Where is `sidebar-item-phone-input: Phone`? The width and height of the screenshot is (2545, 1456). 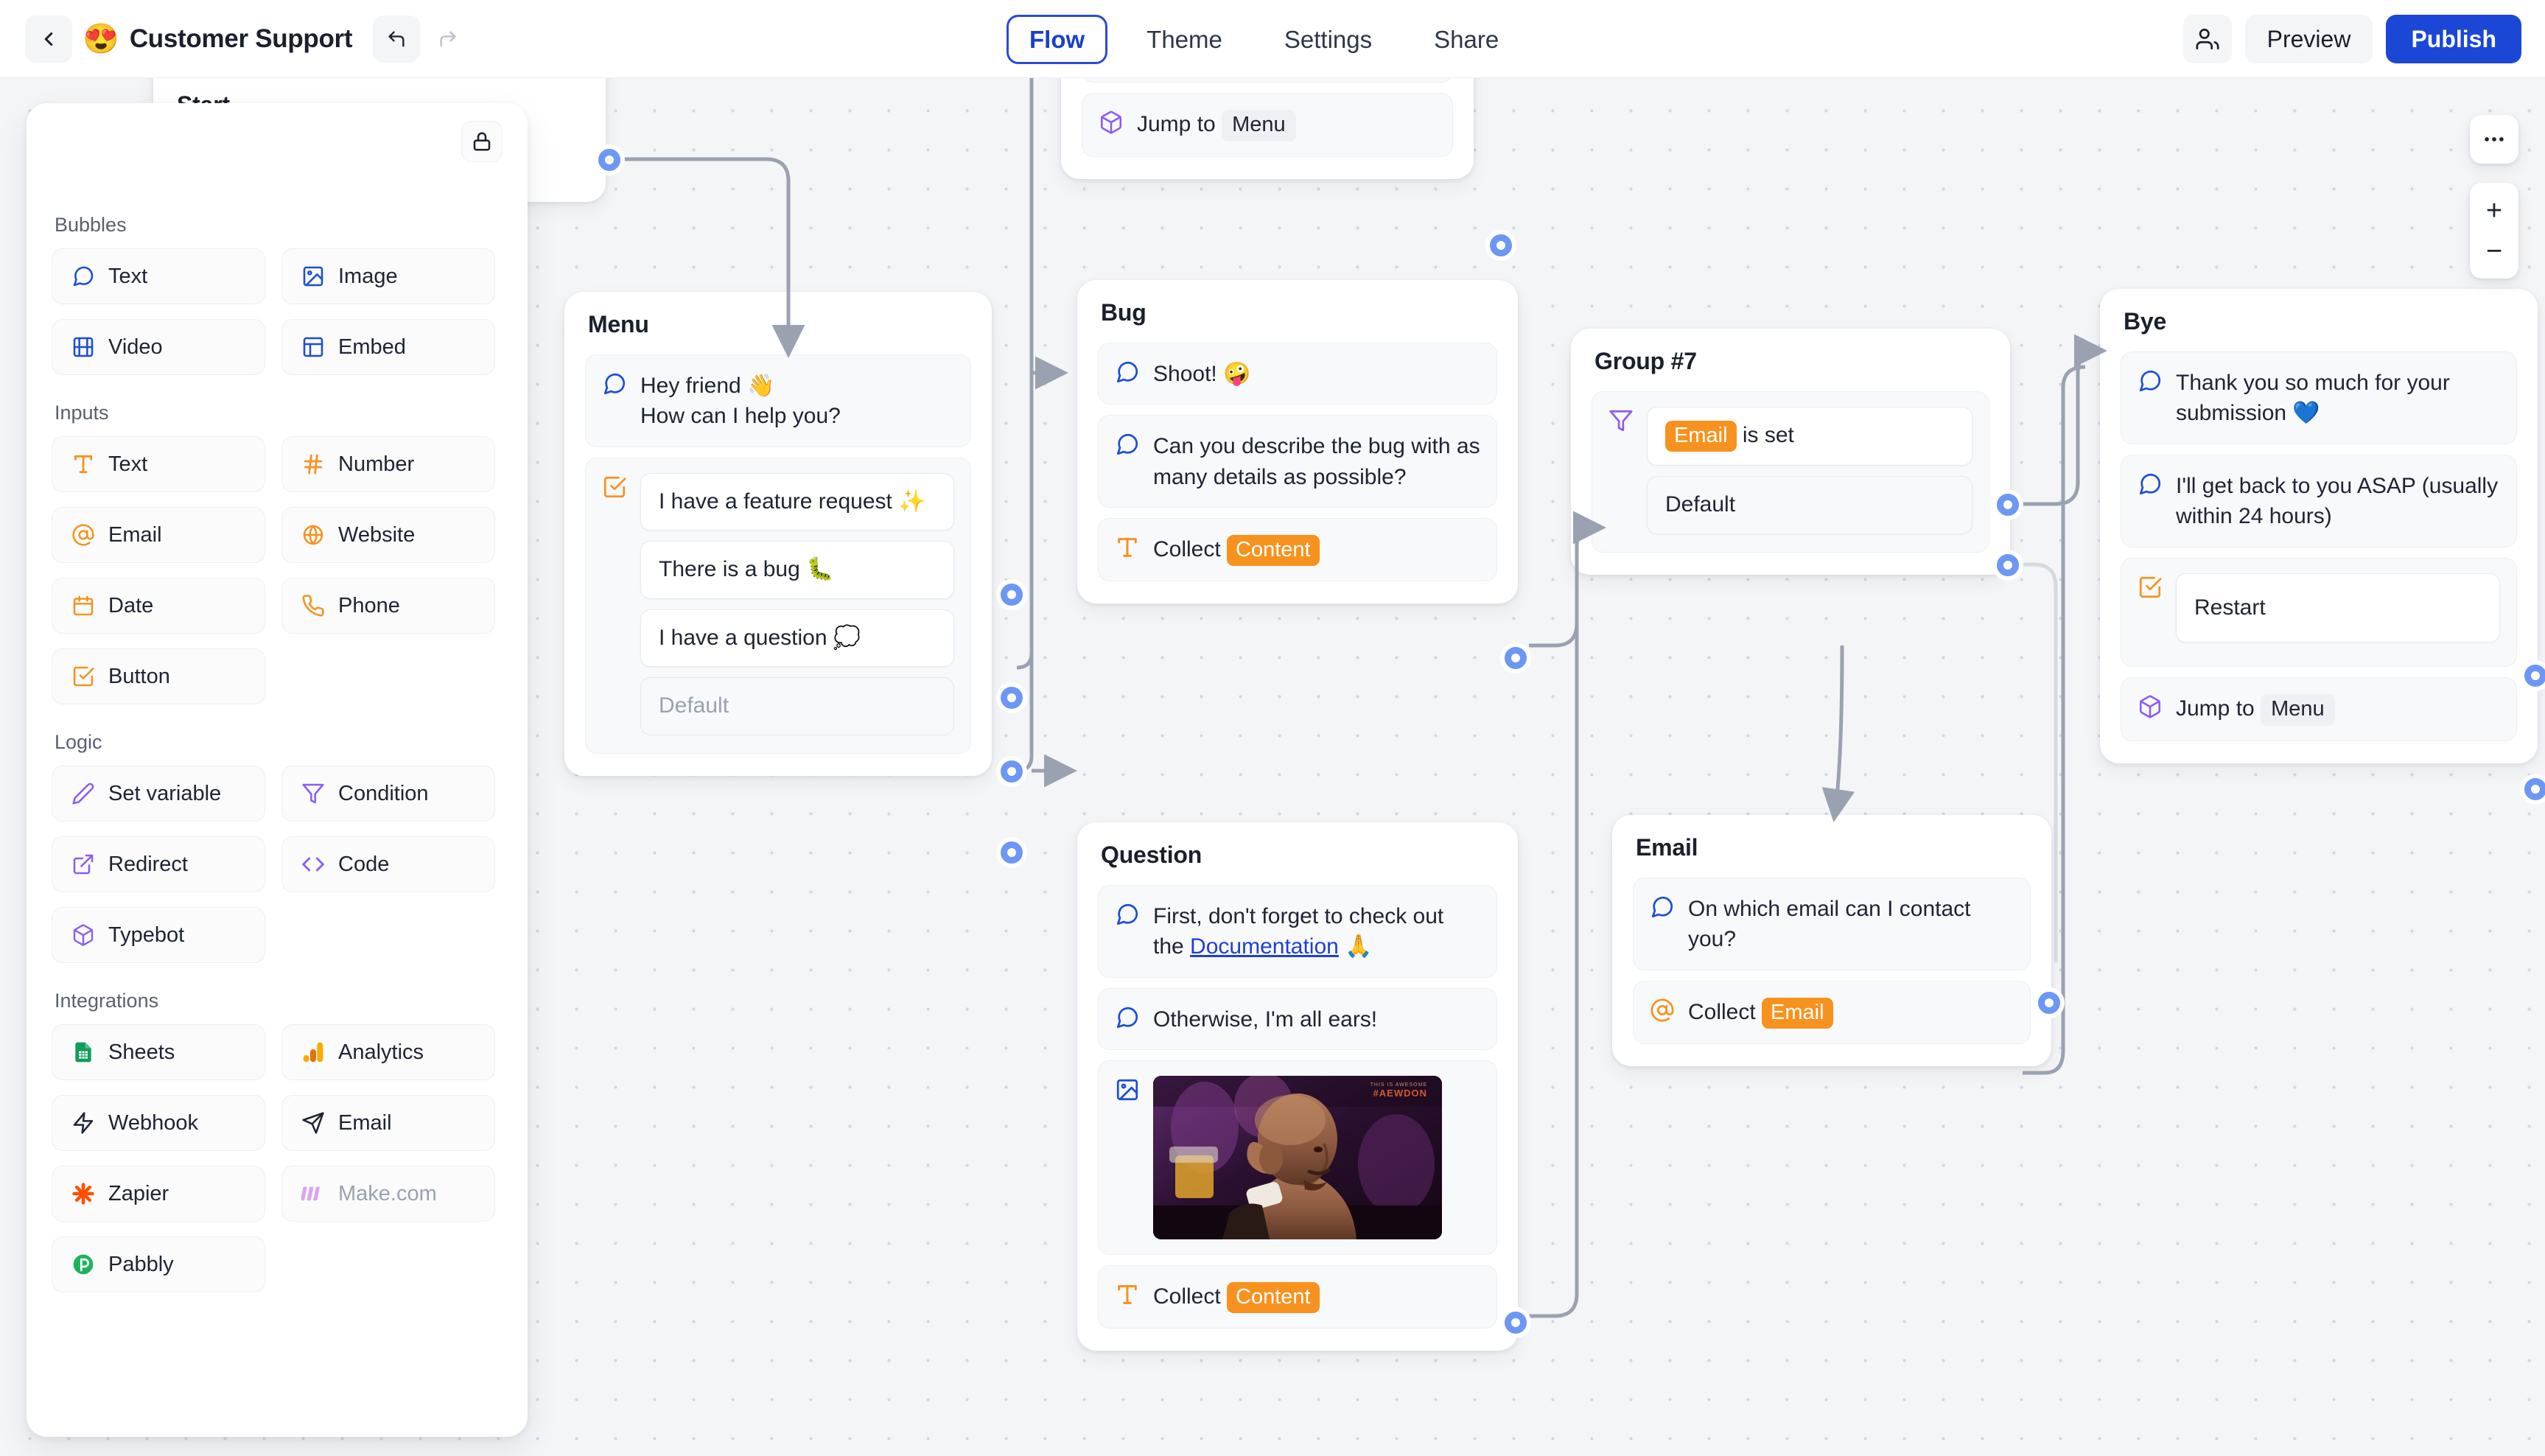 sidebar-item-phone-input: Phone is located at coordinates (388, 606).